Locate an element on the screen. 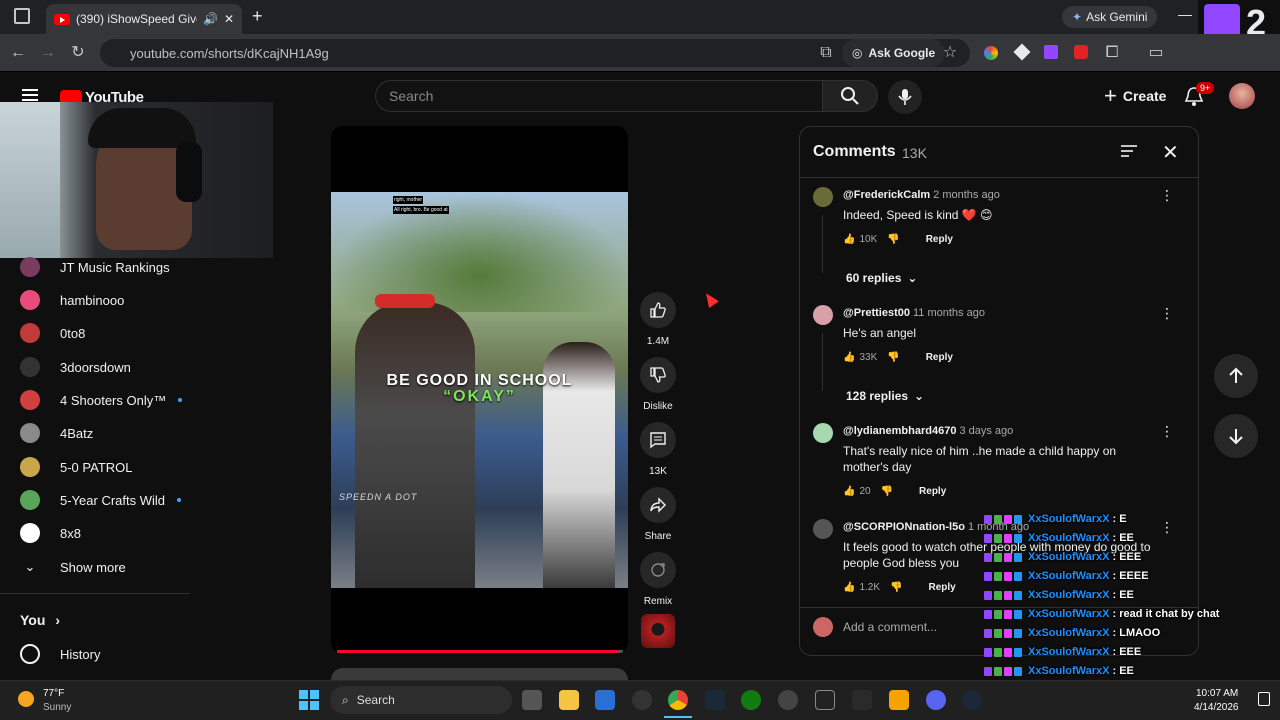 The image size is (1280, 720). new-tab-icon: + is located at coordinates (257, 16).